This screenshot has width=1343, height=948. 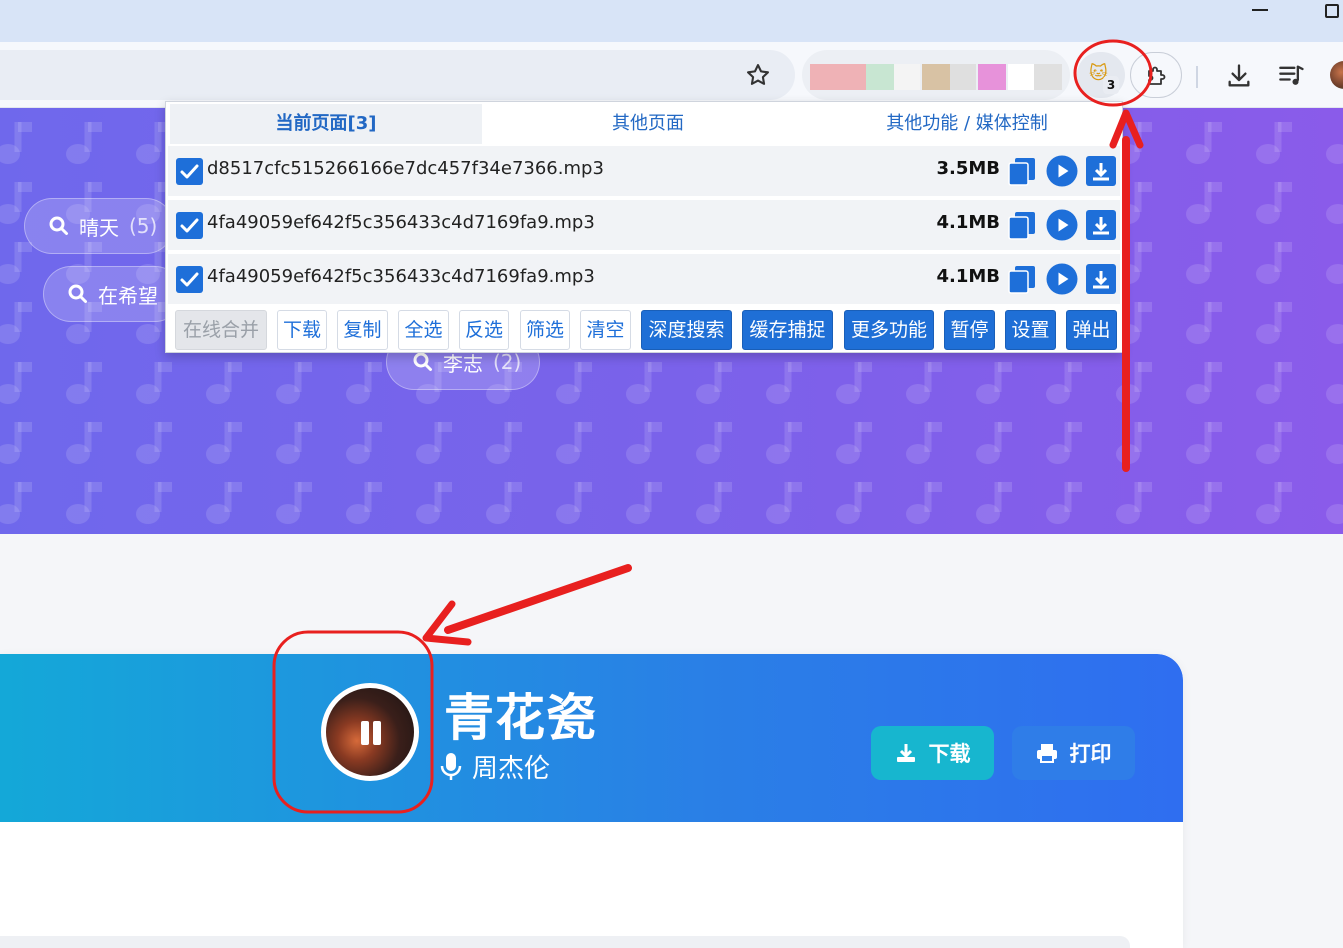 I want to click on browser-toolbar: 🐱 3, so click(x=671, y=75).